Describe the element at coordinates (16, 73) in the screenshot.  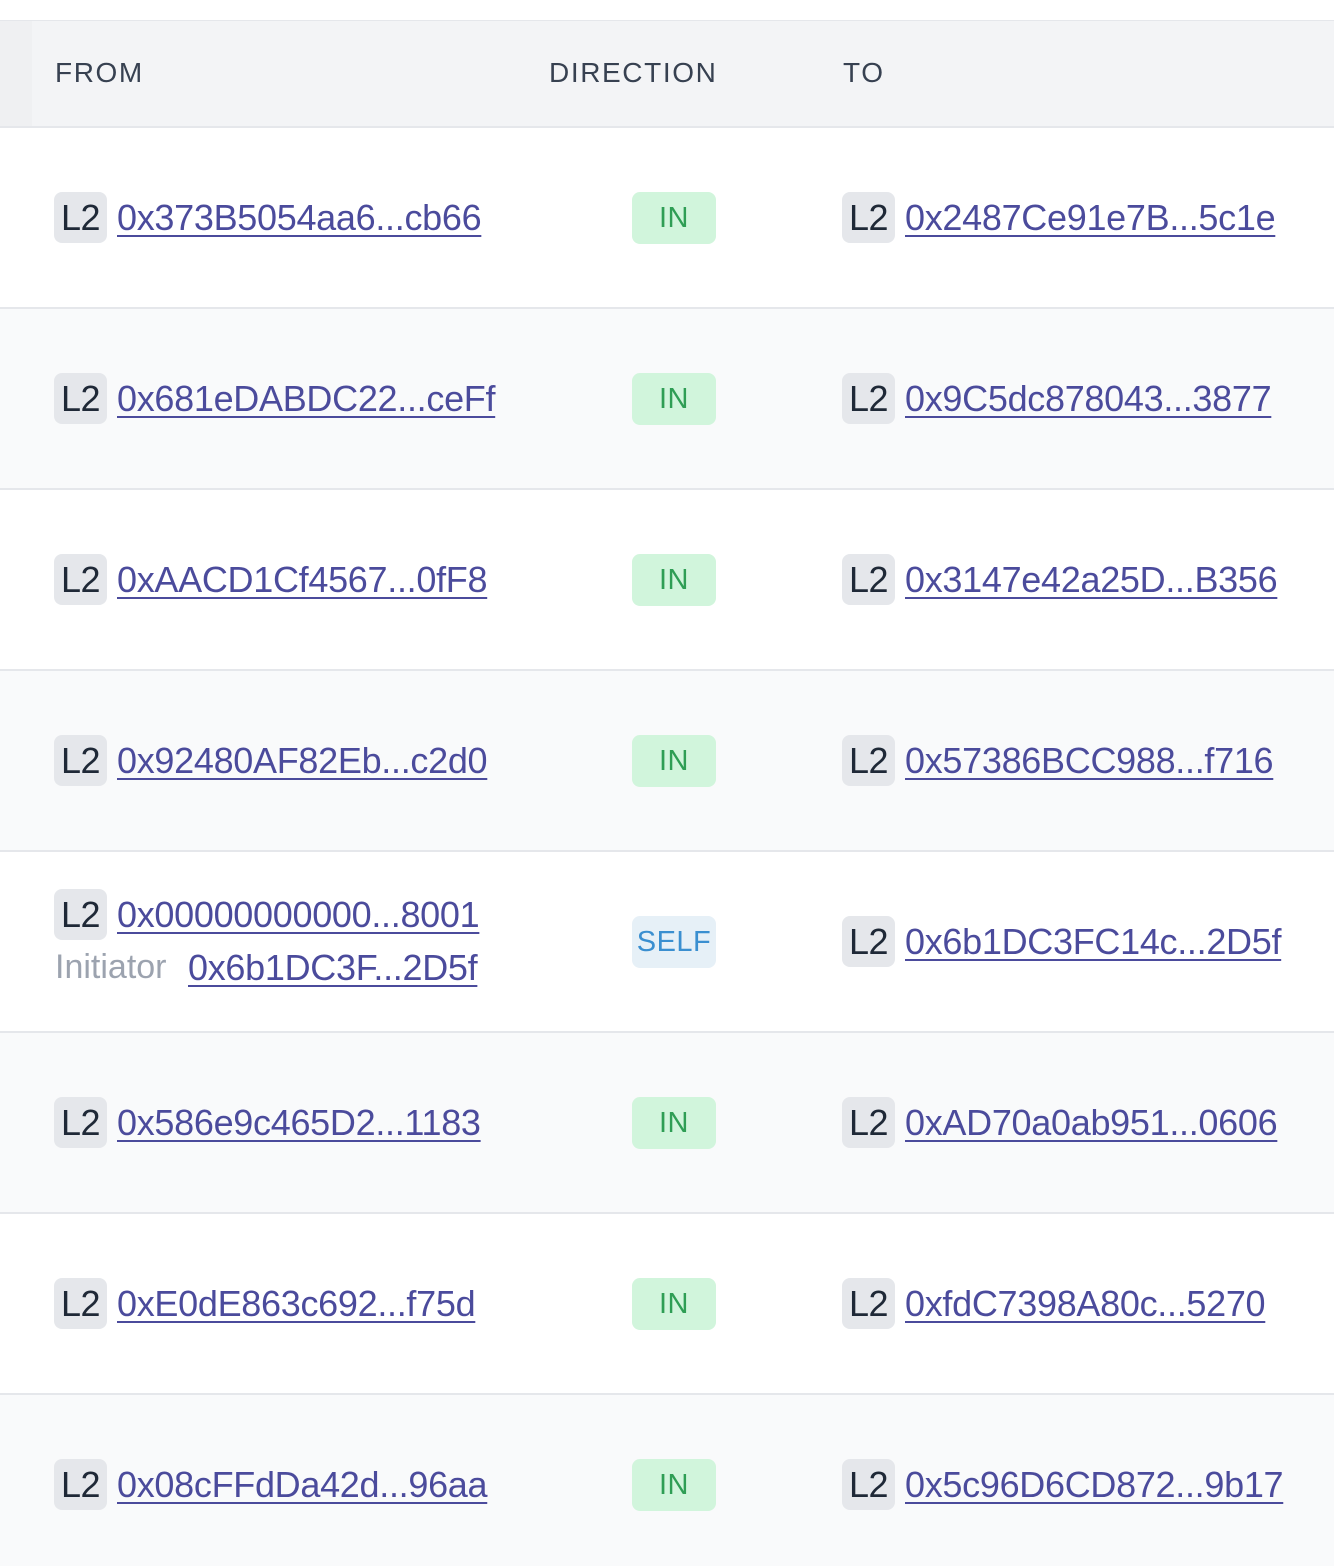
I see `header-cell-shade` at that location.